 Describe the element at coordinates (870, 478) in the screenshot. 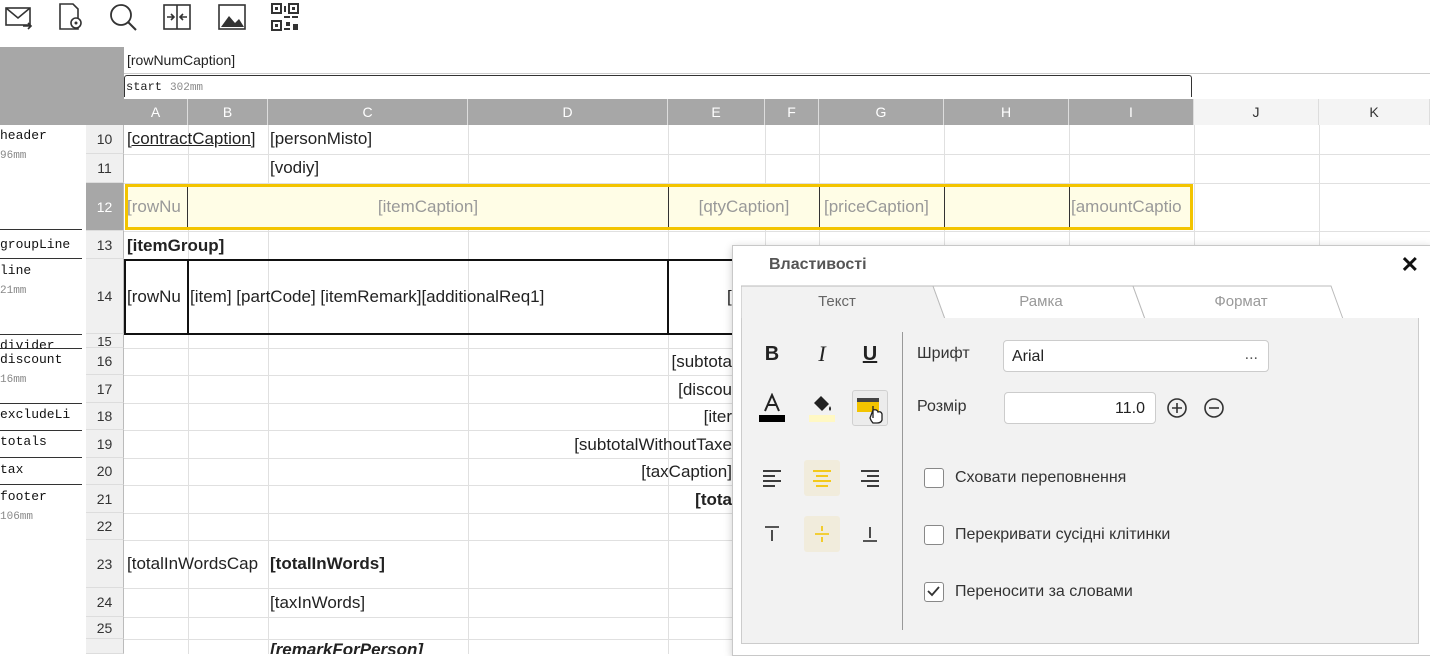

I see `align-right-icon` at that location.